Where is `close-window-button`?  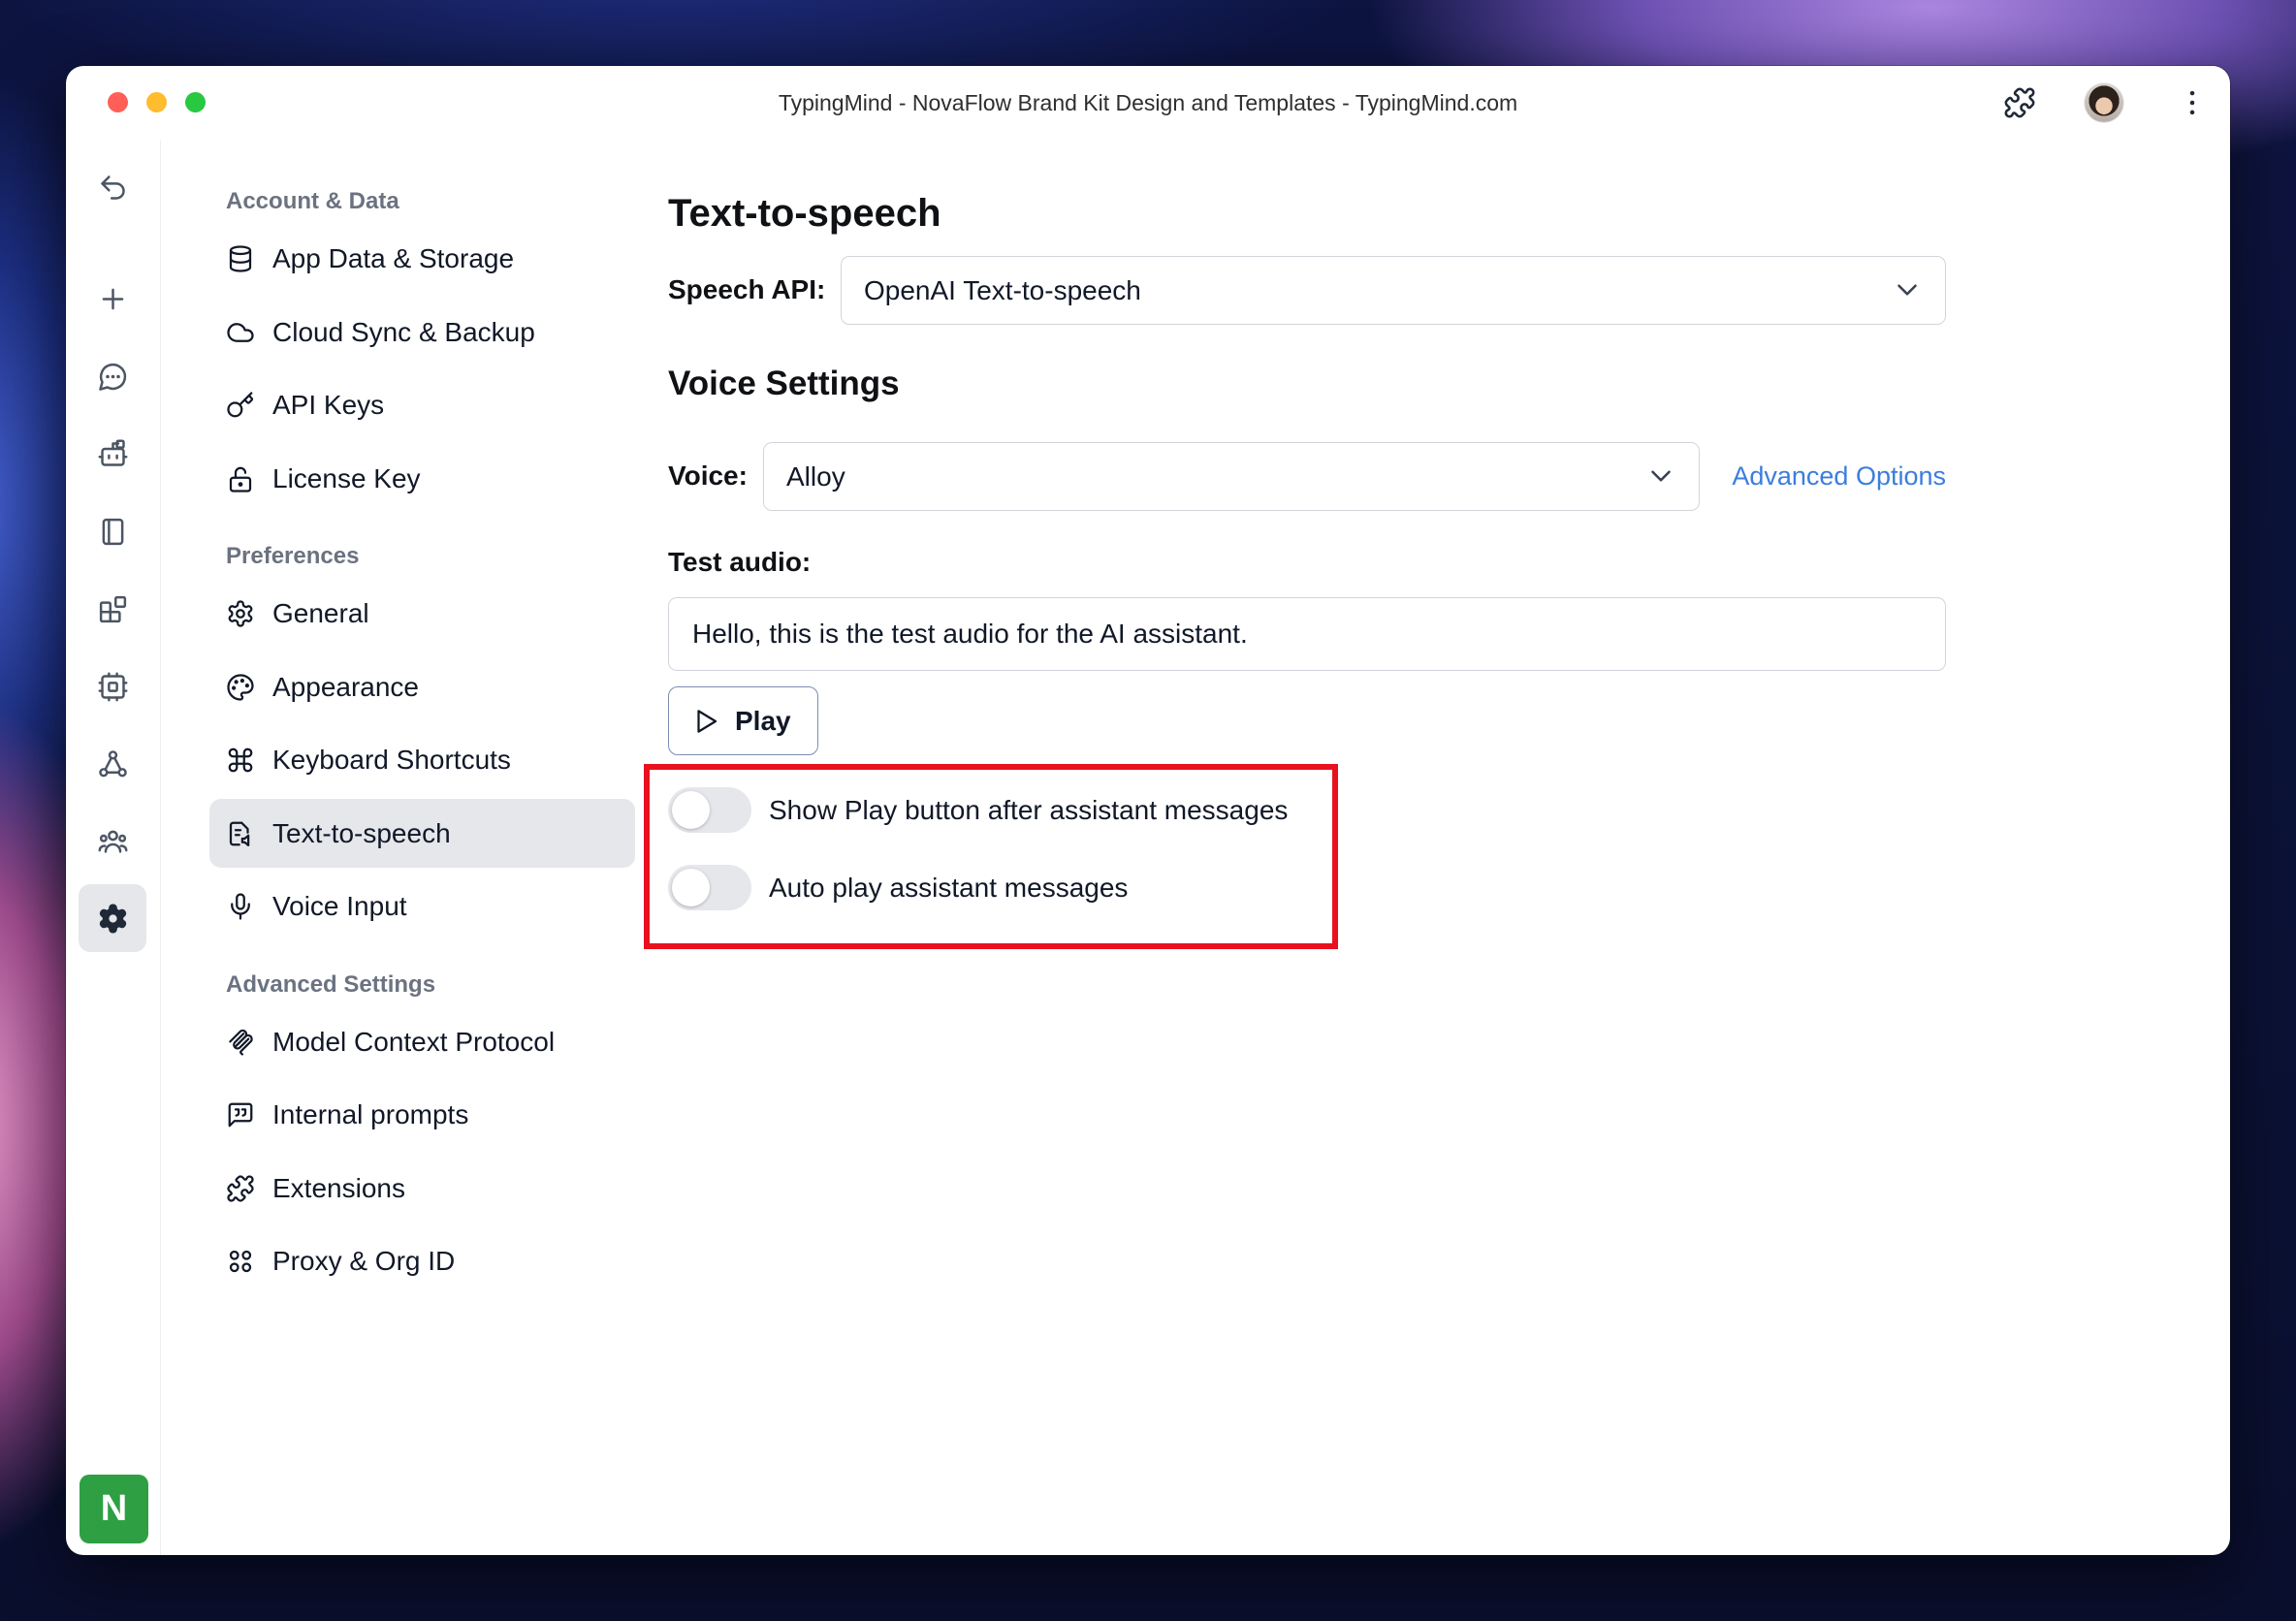 close-window-button is located at coordinates (118, 102).